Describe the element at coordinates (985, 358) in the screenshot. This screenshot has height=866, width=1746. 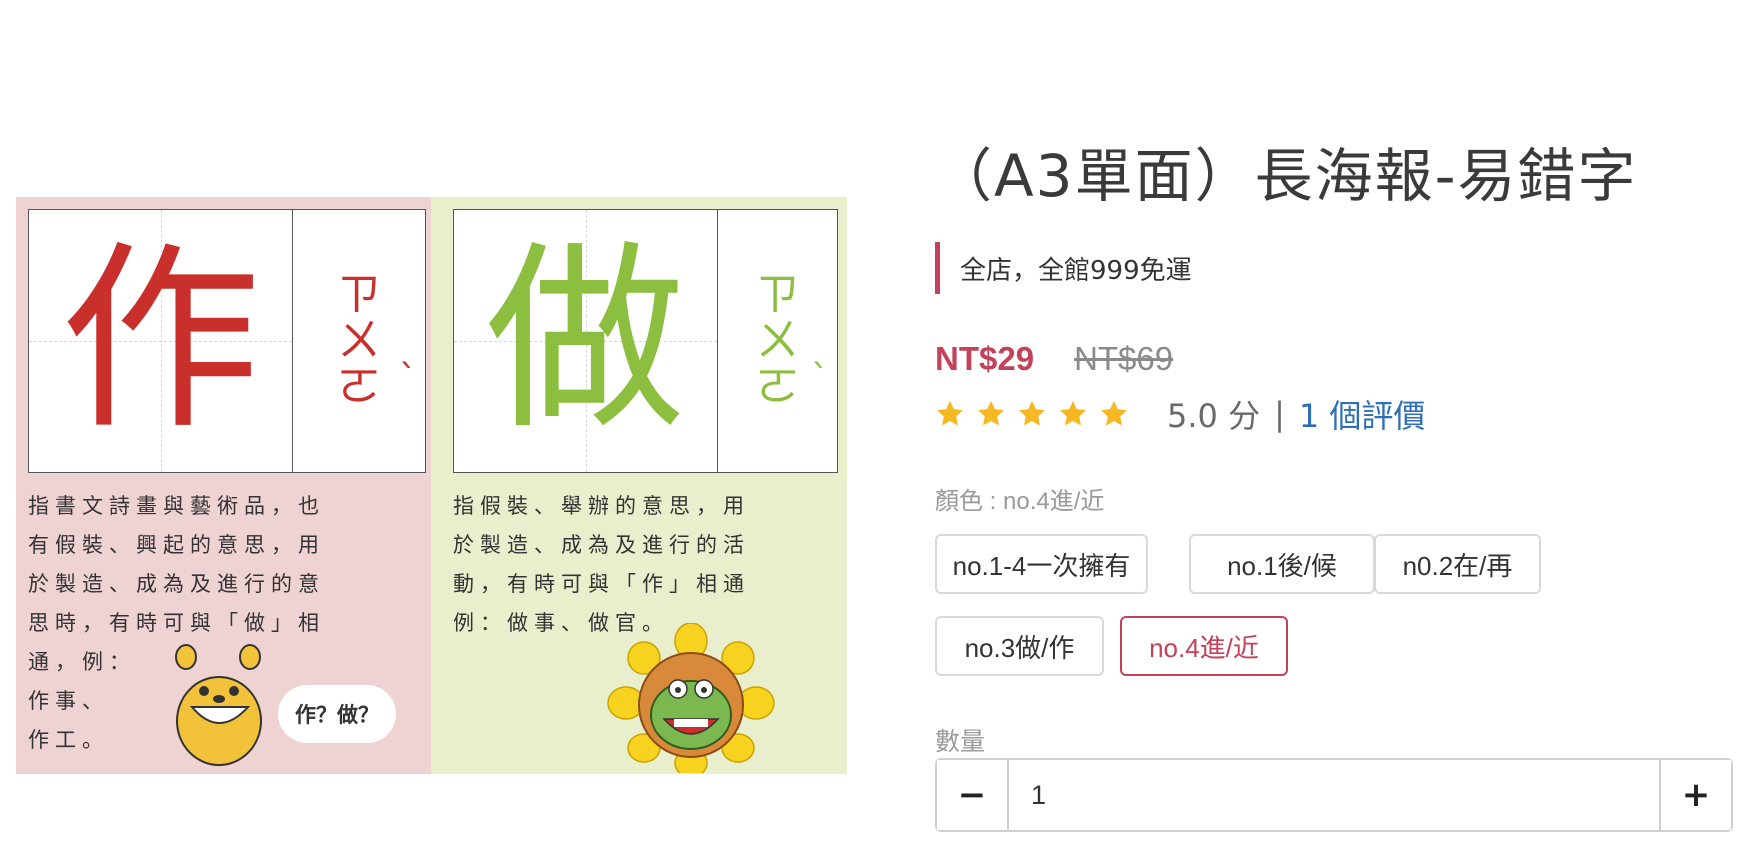
I see `sale-price: NT$29` at that location.